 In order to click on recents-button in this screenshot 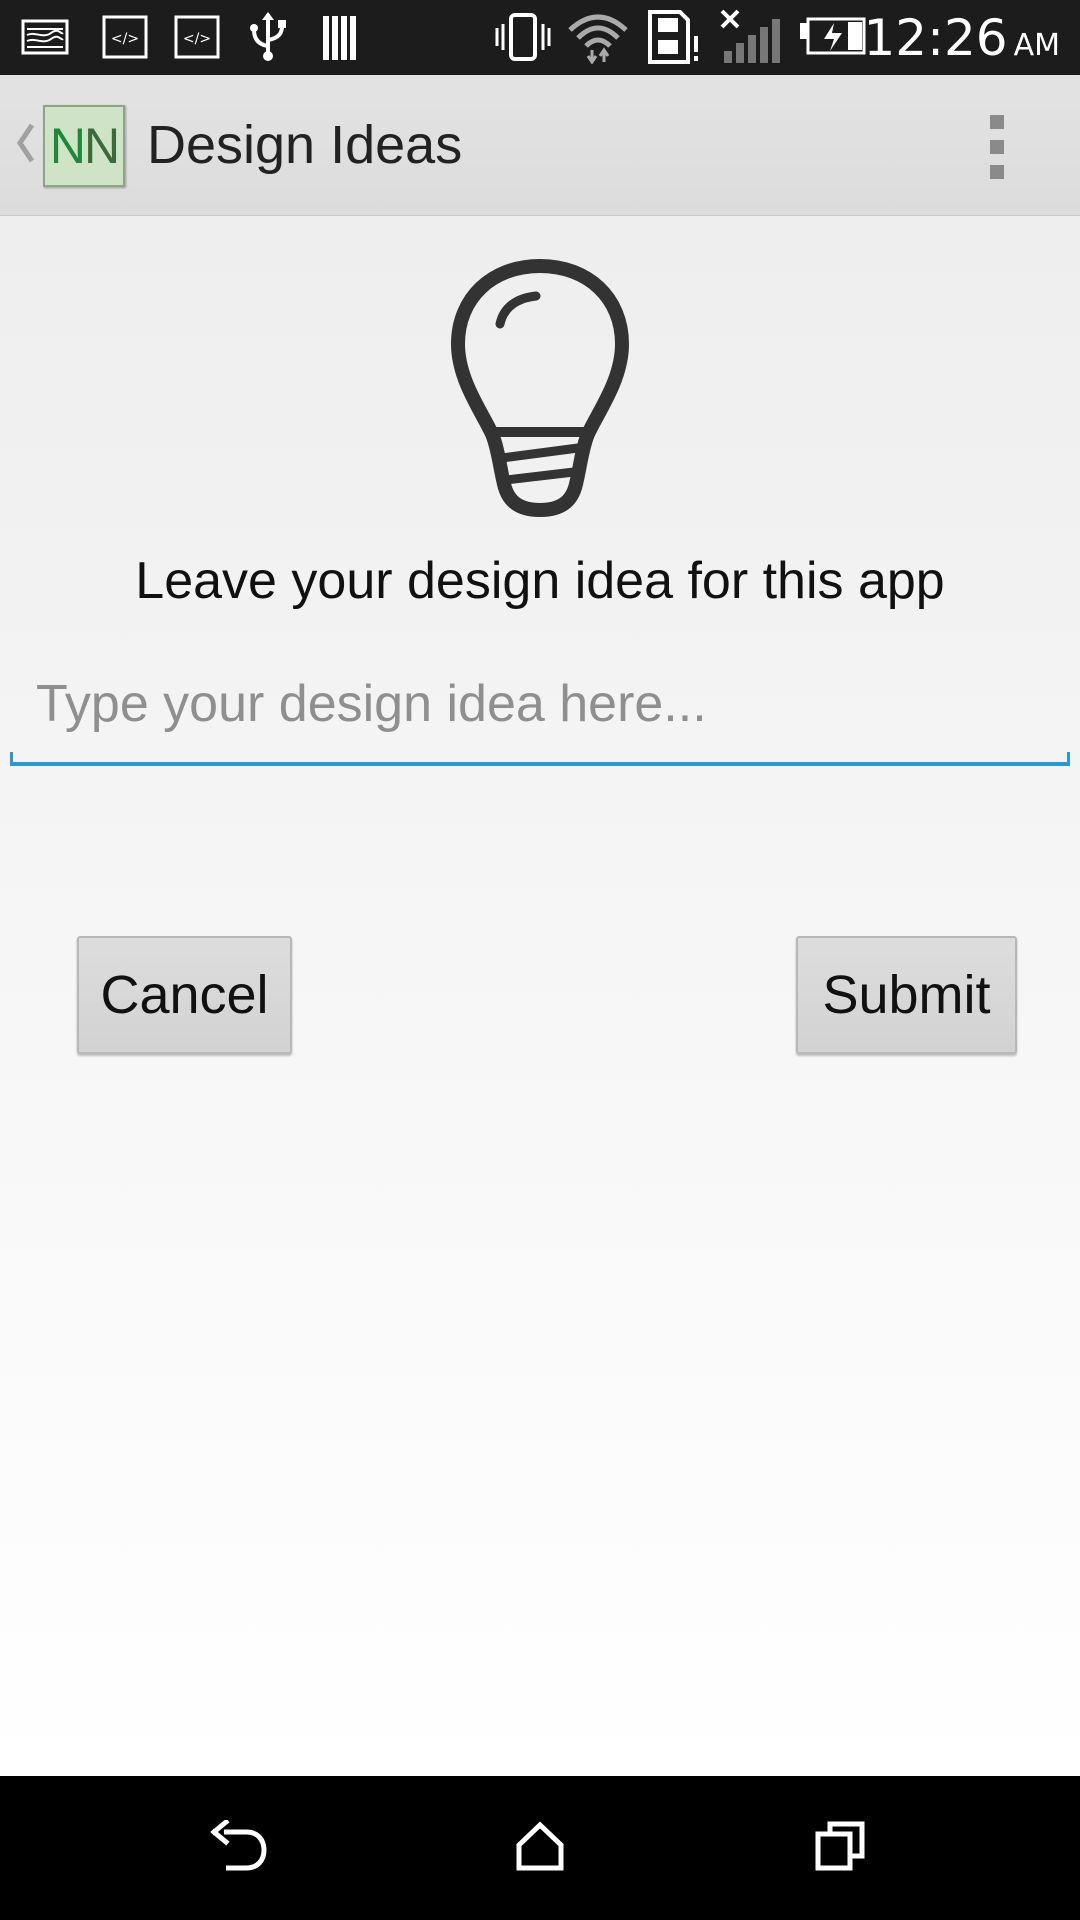, I will do `click(840, 1848)`.